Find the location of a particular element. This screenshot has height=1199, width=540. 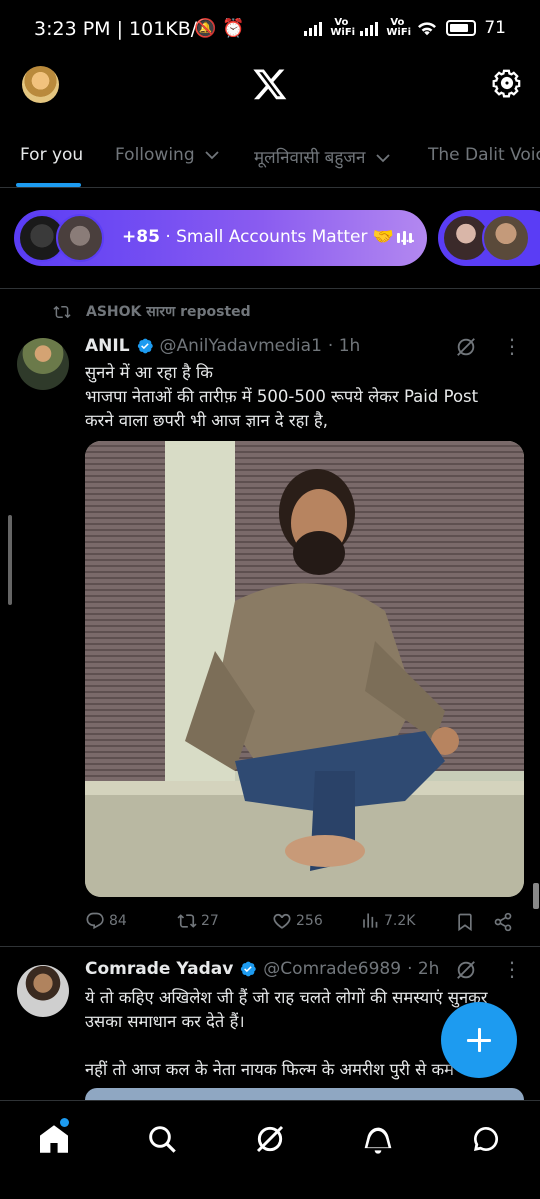

scroll-indicator-right is located at coordinates (536, 896).